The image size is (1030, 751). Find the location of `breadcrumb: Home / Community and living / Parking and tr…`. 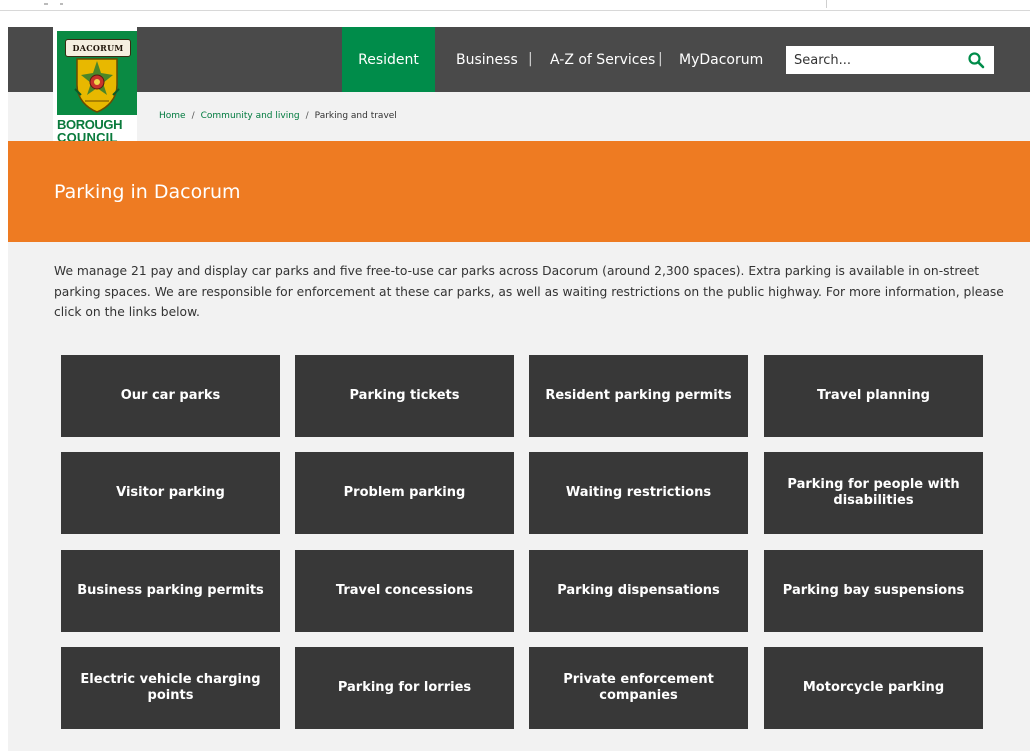

breadcrumb: Home / Community and living / Parking and tr… is located at coordinates (278, 116).